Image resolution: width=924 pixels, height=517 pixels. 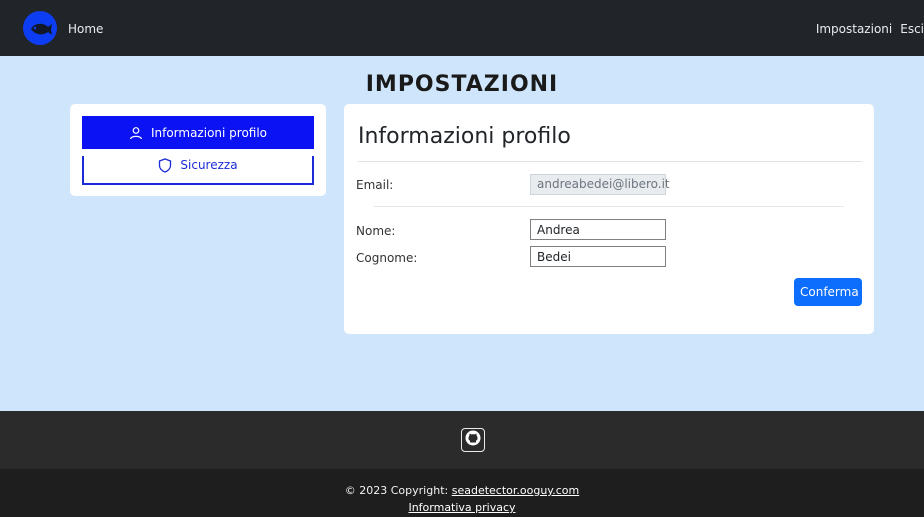 I want to click on logo-icon, so click(x=40, y=28).